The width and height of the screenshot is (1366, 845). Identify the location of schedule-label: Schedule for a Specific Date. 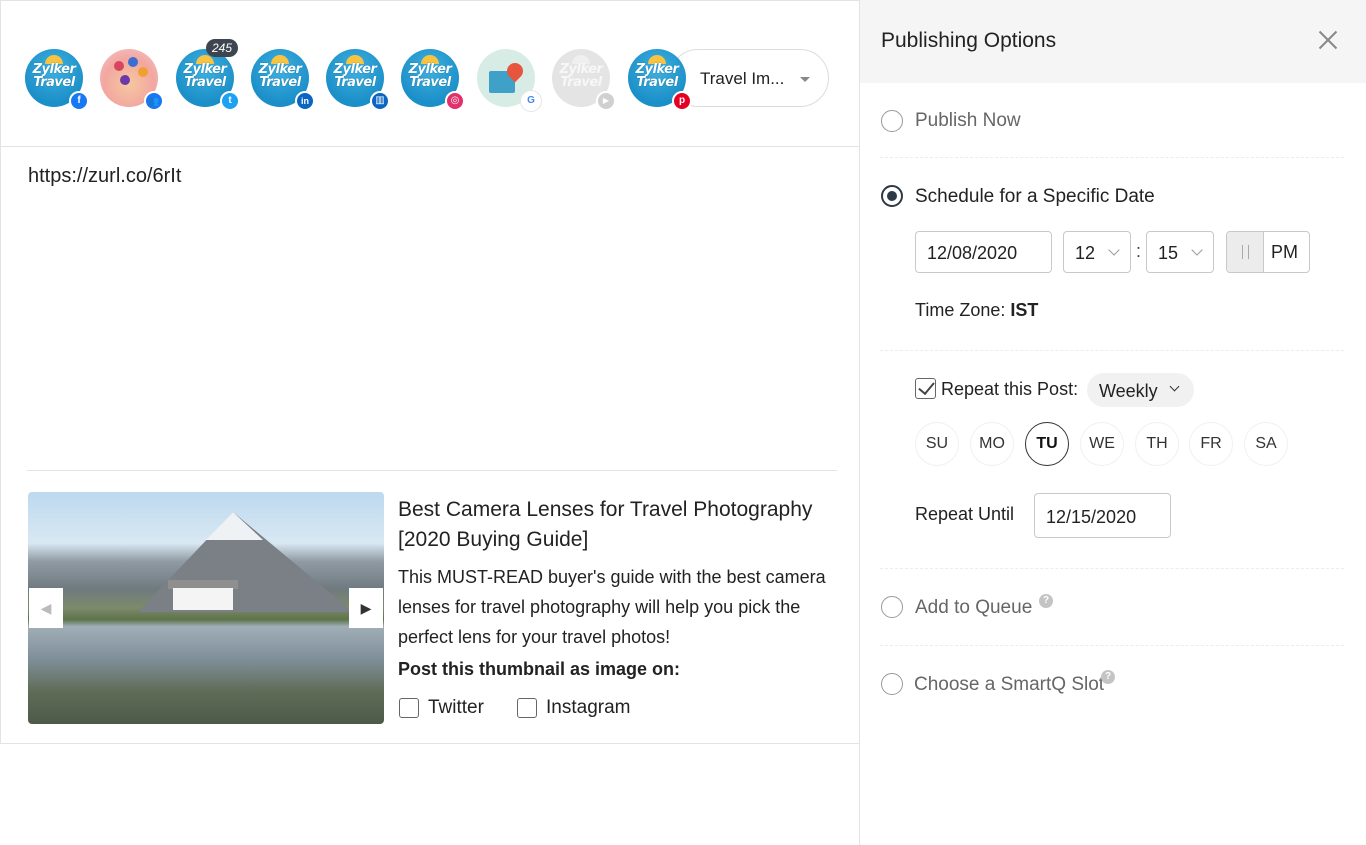
(1035, 197).